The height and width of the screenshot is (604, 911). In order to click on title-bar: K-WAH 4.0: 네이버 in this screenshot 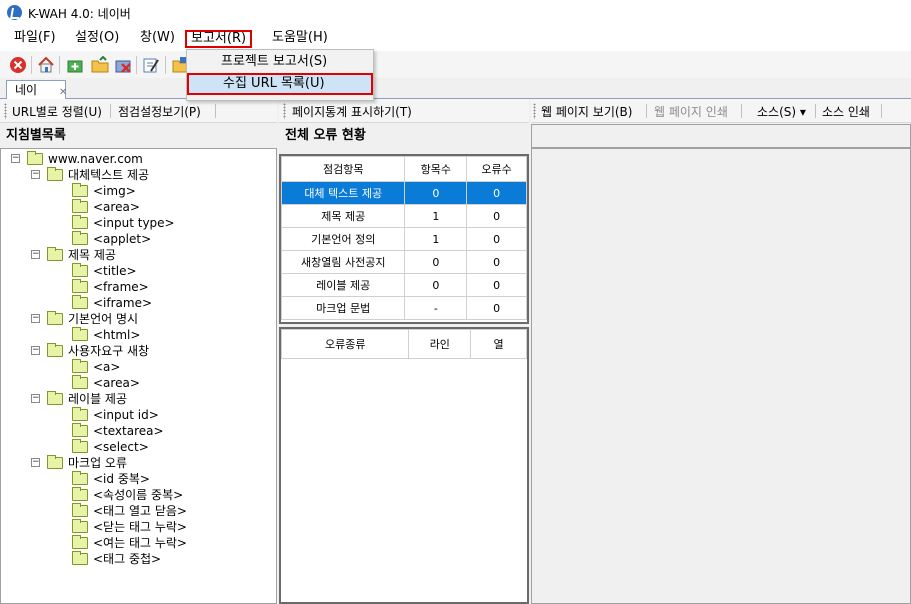, I will do `click(455, 13)`.